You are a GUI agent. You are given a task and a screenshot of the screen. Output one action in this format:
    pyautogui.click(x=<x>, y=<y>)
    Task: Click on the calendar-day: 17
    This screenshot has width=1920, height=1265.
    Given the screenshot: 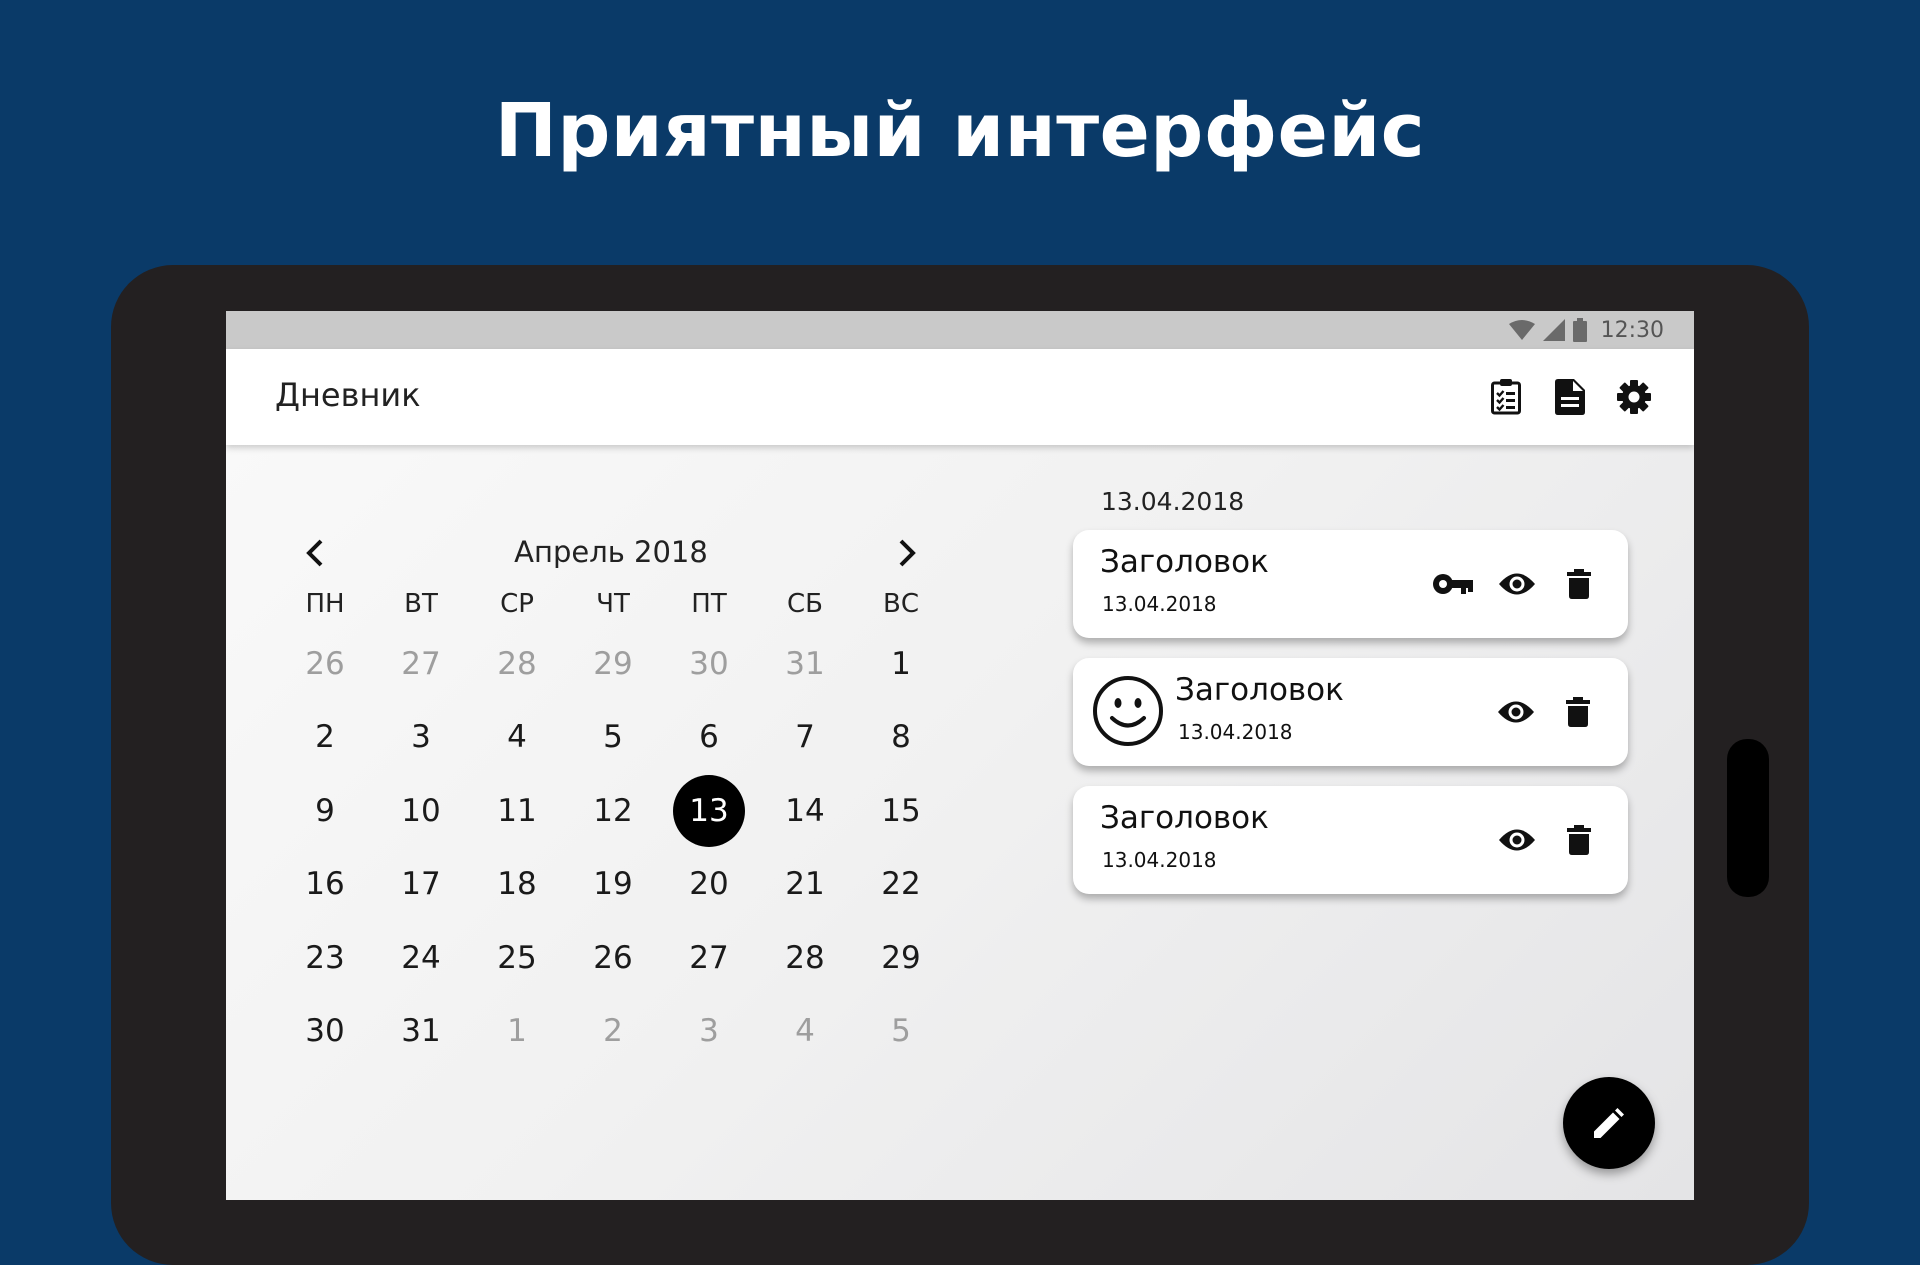 What is the action you would take?
    pyautogui.click(x=421, y=885)
    